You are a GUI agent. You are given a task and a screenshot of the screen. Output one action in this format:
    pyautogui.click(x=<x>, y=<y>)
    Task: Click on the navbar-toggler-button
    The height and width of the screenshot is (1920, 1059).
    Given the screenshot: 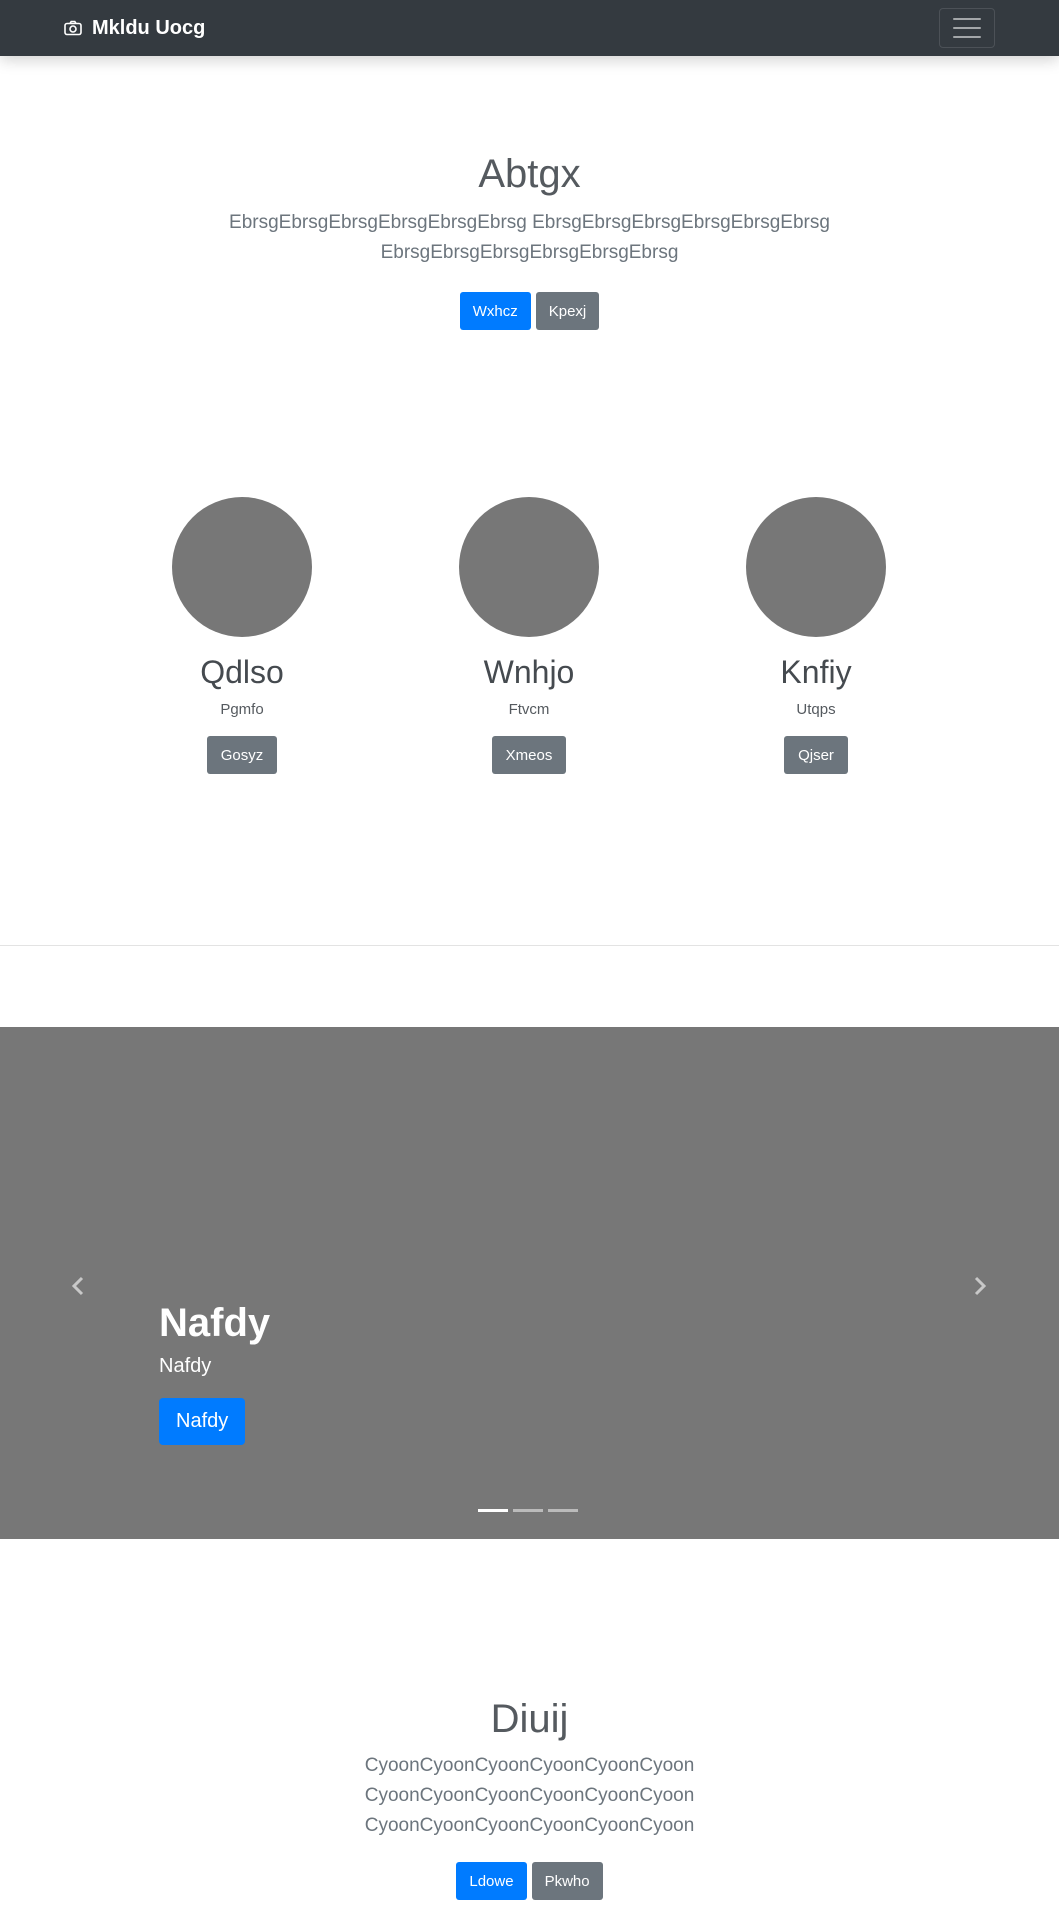 What is the action you would take?
    pyautogui.click(x=967, y=28)
    